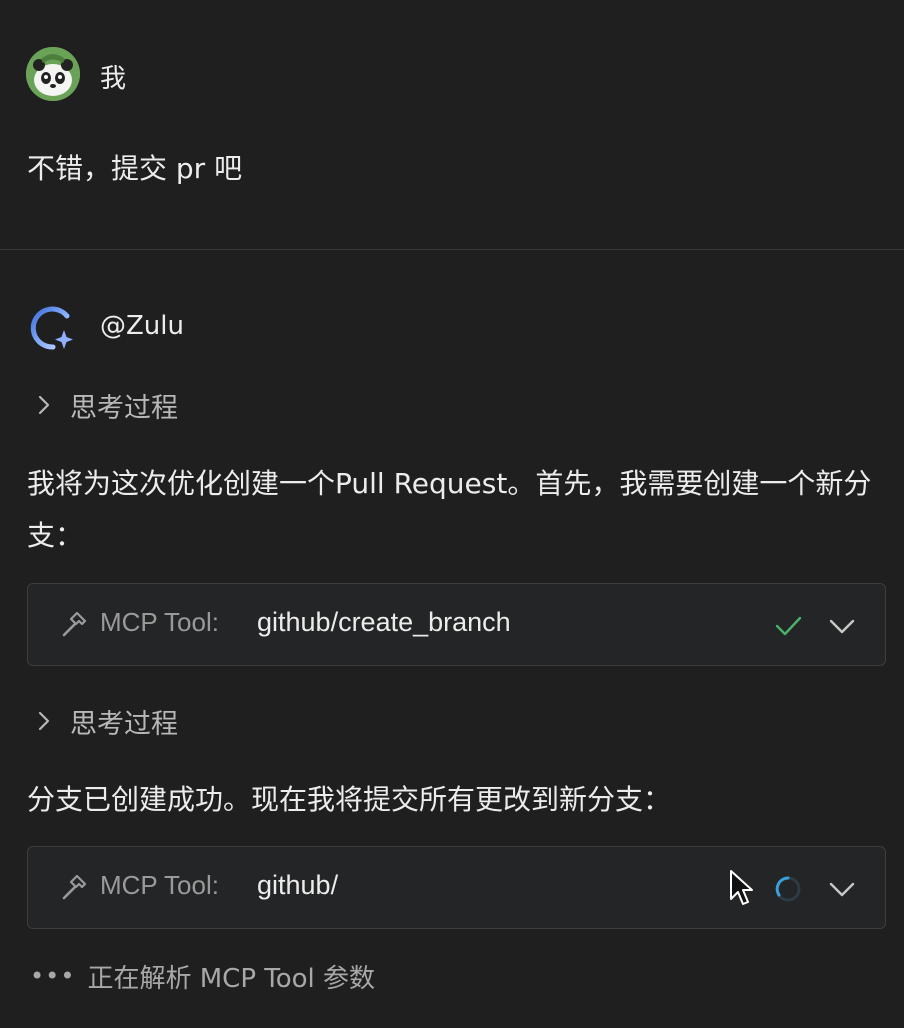 The image size is (904, 1028). Describe the element at coordinates (788, 626) in the screenshot. I see `check-icon` at that location.